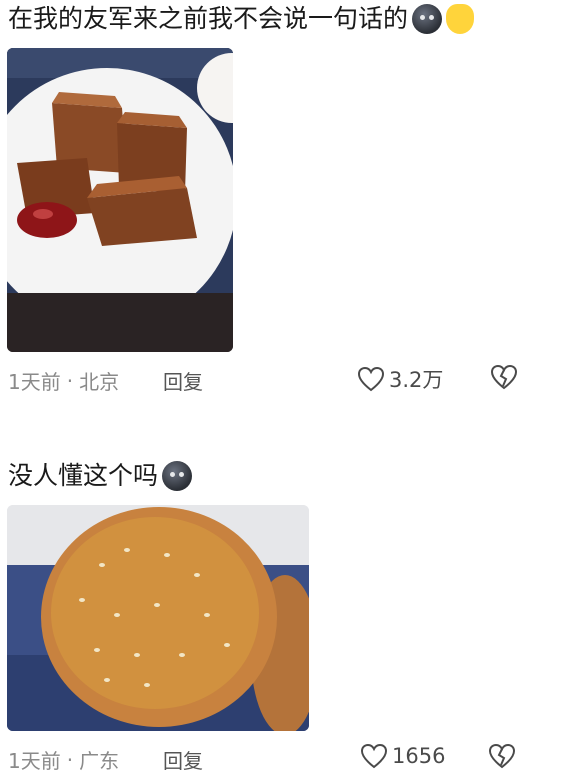 Image resolution: width=577 pixels, height=774 pixels. Describe the element at coordinates (419, 756) in the screenshot. I see `like-count: 1656` at that location.